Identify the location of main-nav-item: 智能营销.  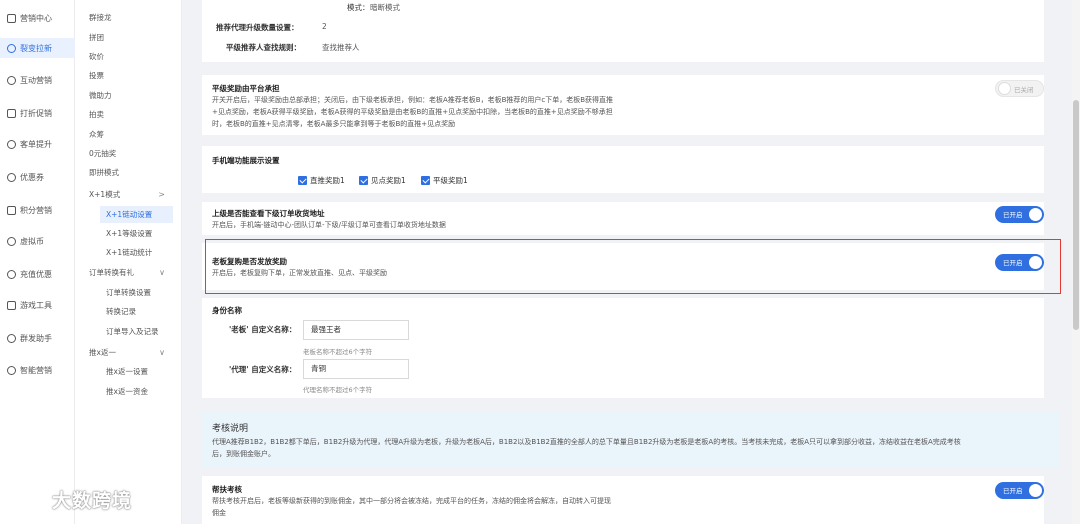
(37, 370).